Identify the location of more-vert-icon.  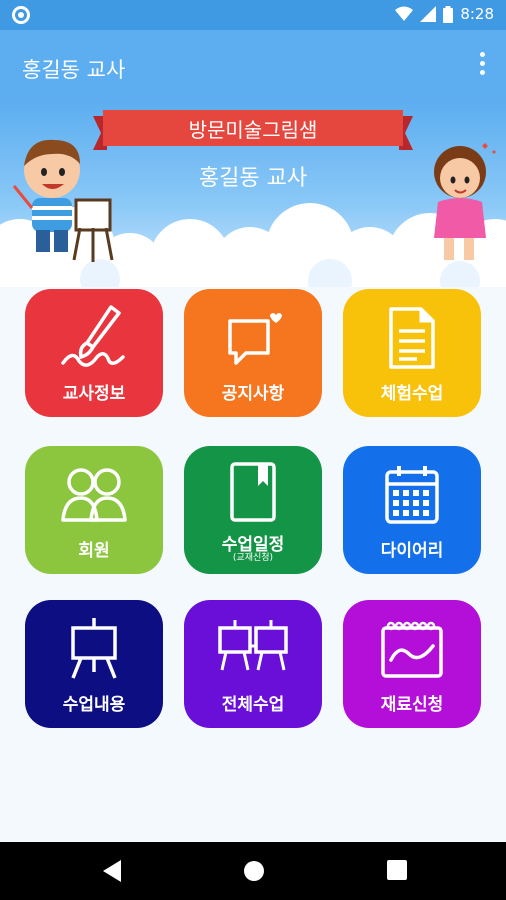
(482, 65).